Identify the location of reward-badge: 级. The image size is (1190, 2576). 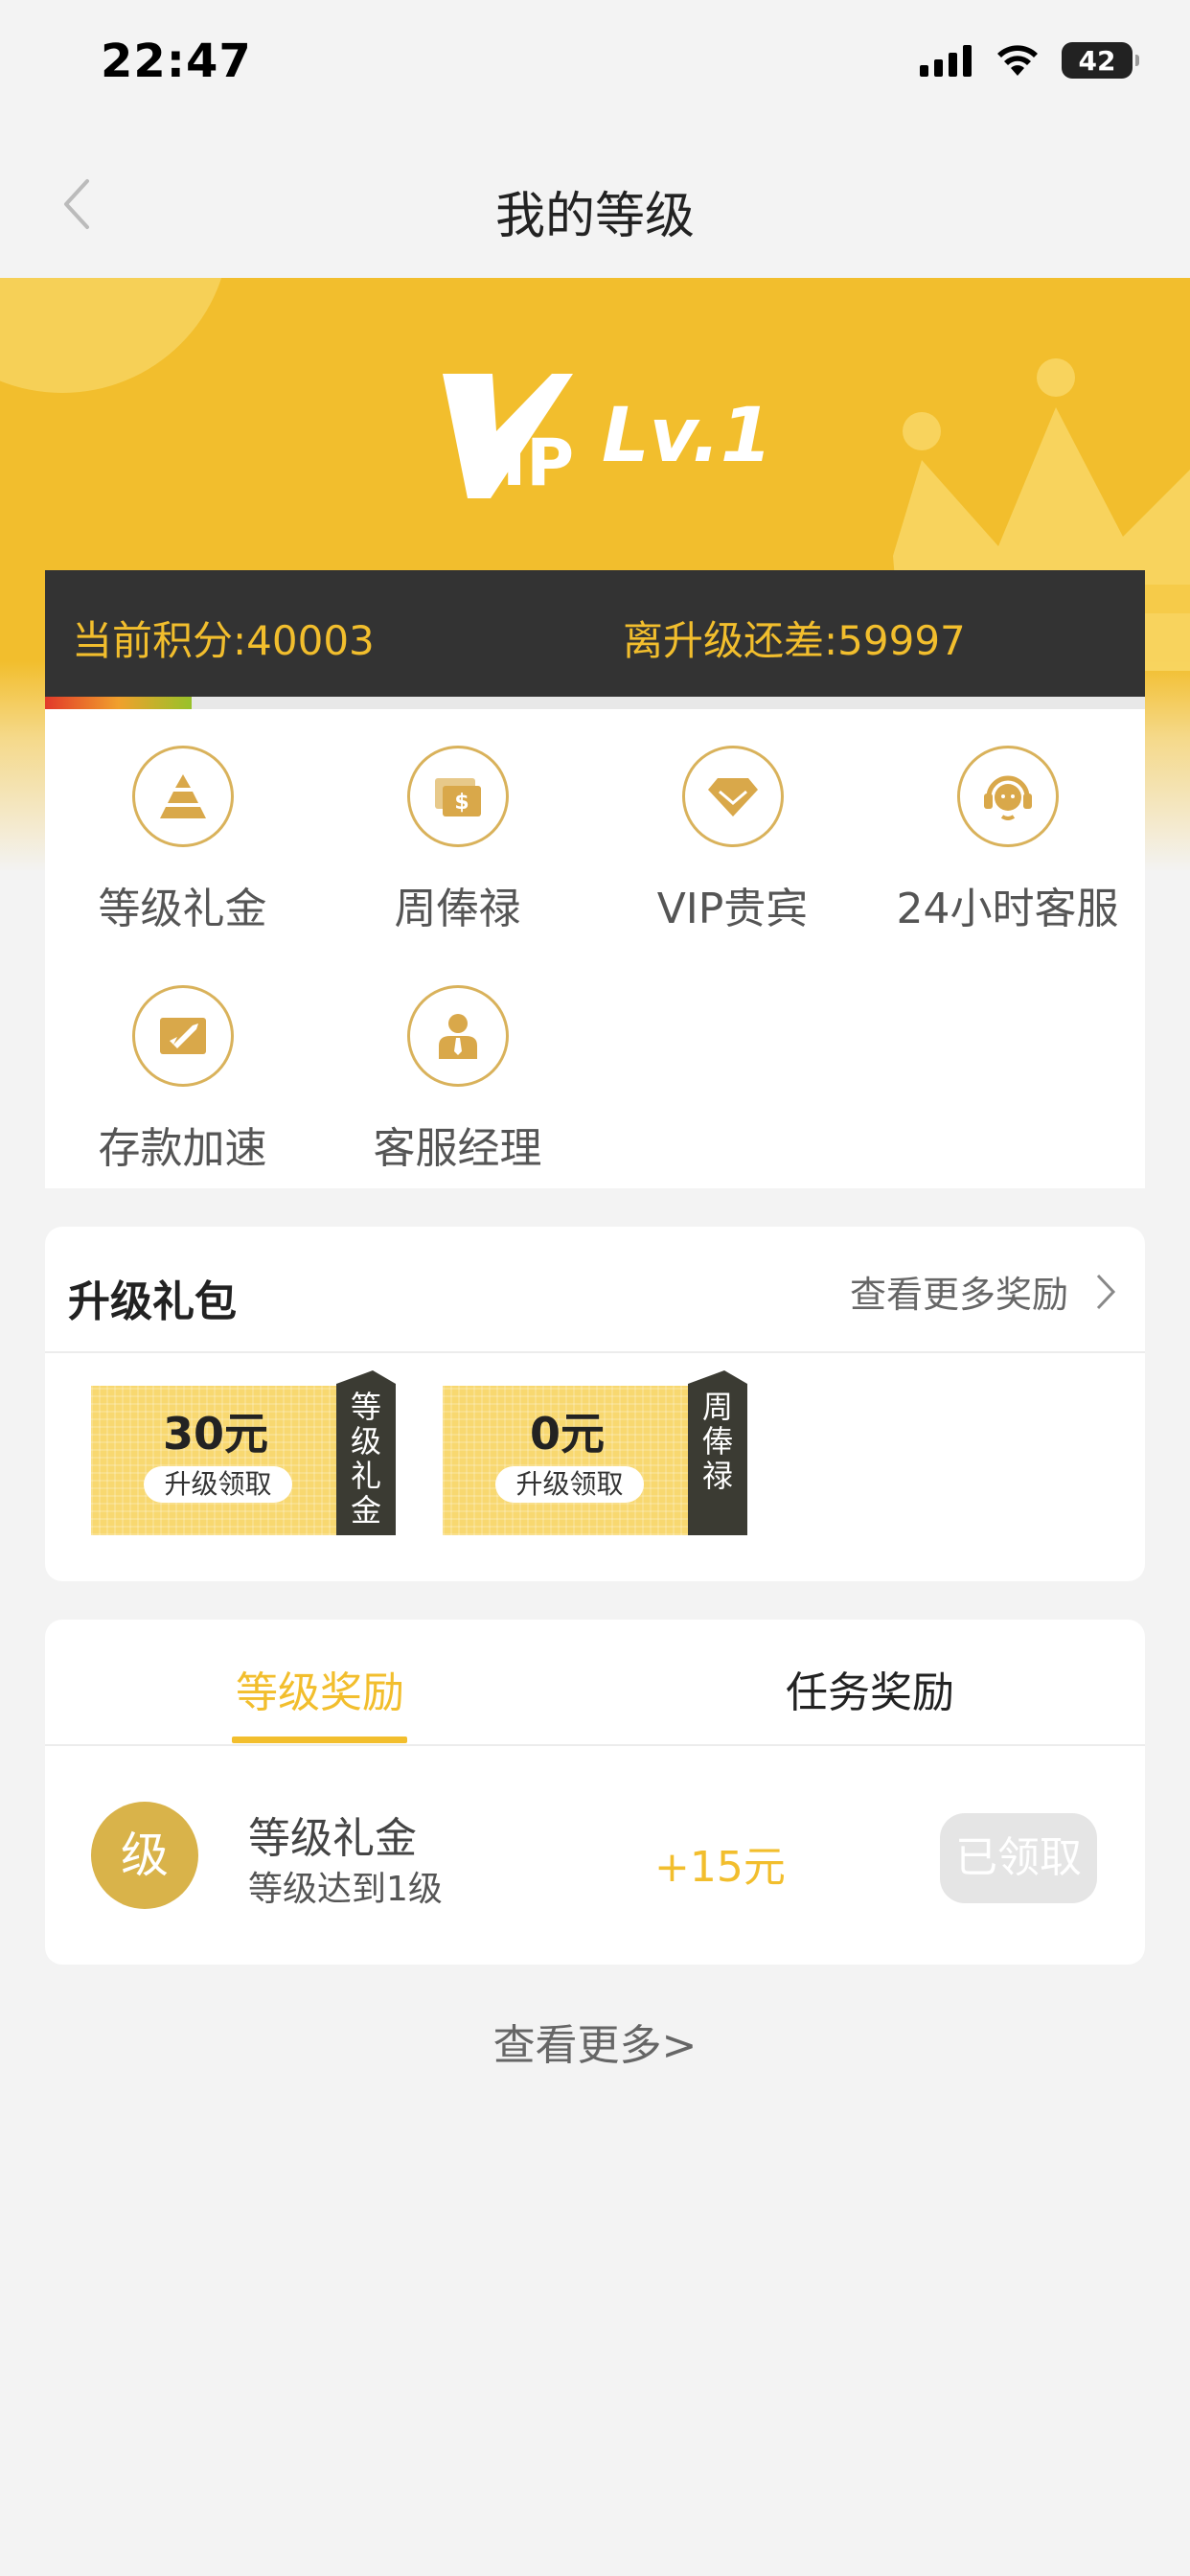
(144, 1855).